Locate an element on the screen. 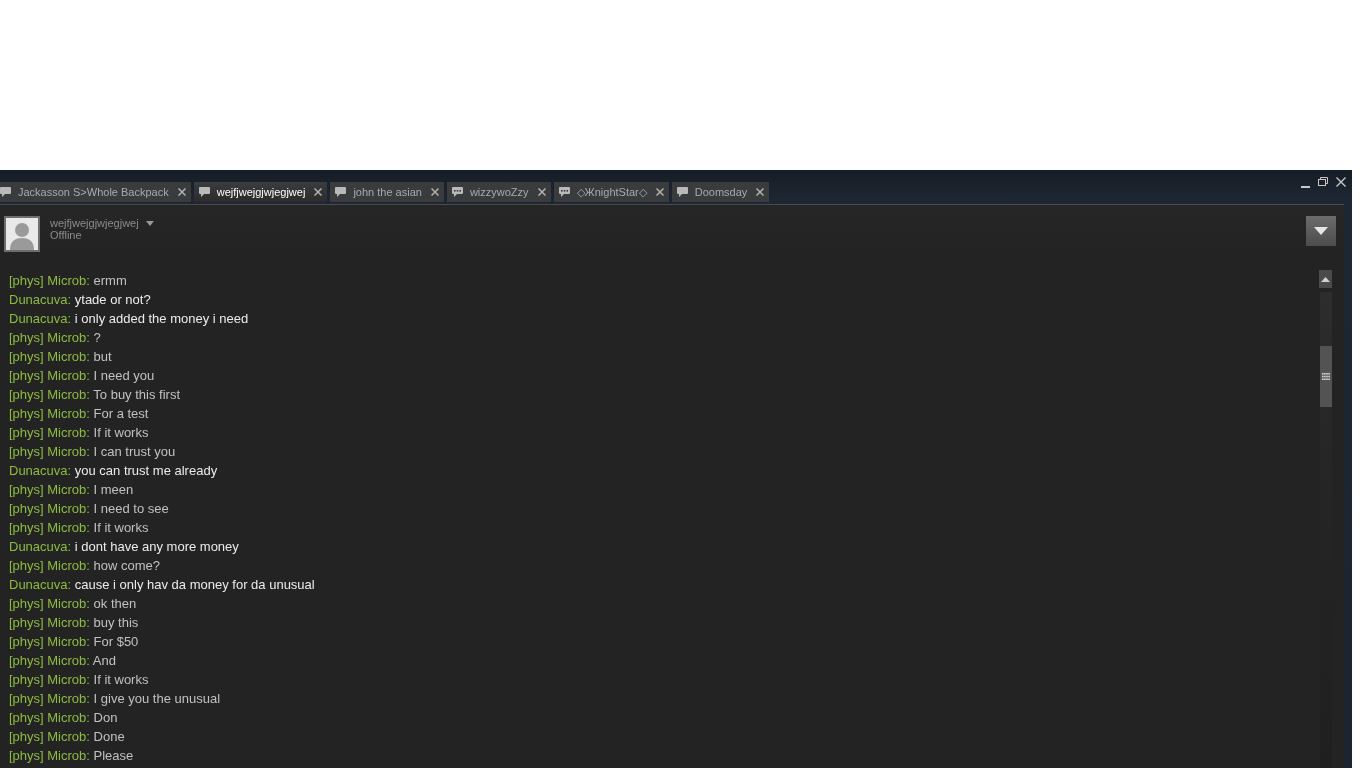 The image size is (1366, 768). chat-message: Dunacuva: cause i only hav da money for da unusual is located at coordinates (162, 585).